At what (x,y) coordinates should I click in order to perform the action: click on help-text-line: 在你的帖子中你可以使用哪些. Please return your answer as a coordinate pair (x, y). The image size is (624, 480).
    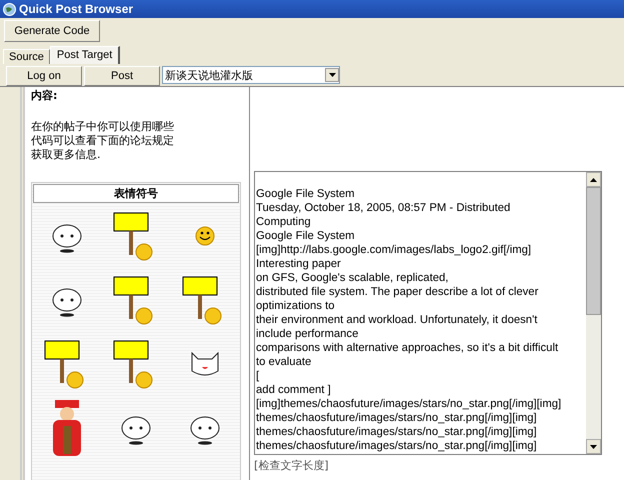
    Looking at the image, I should click on (102, 127).